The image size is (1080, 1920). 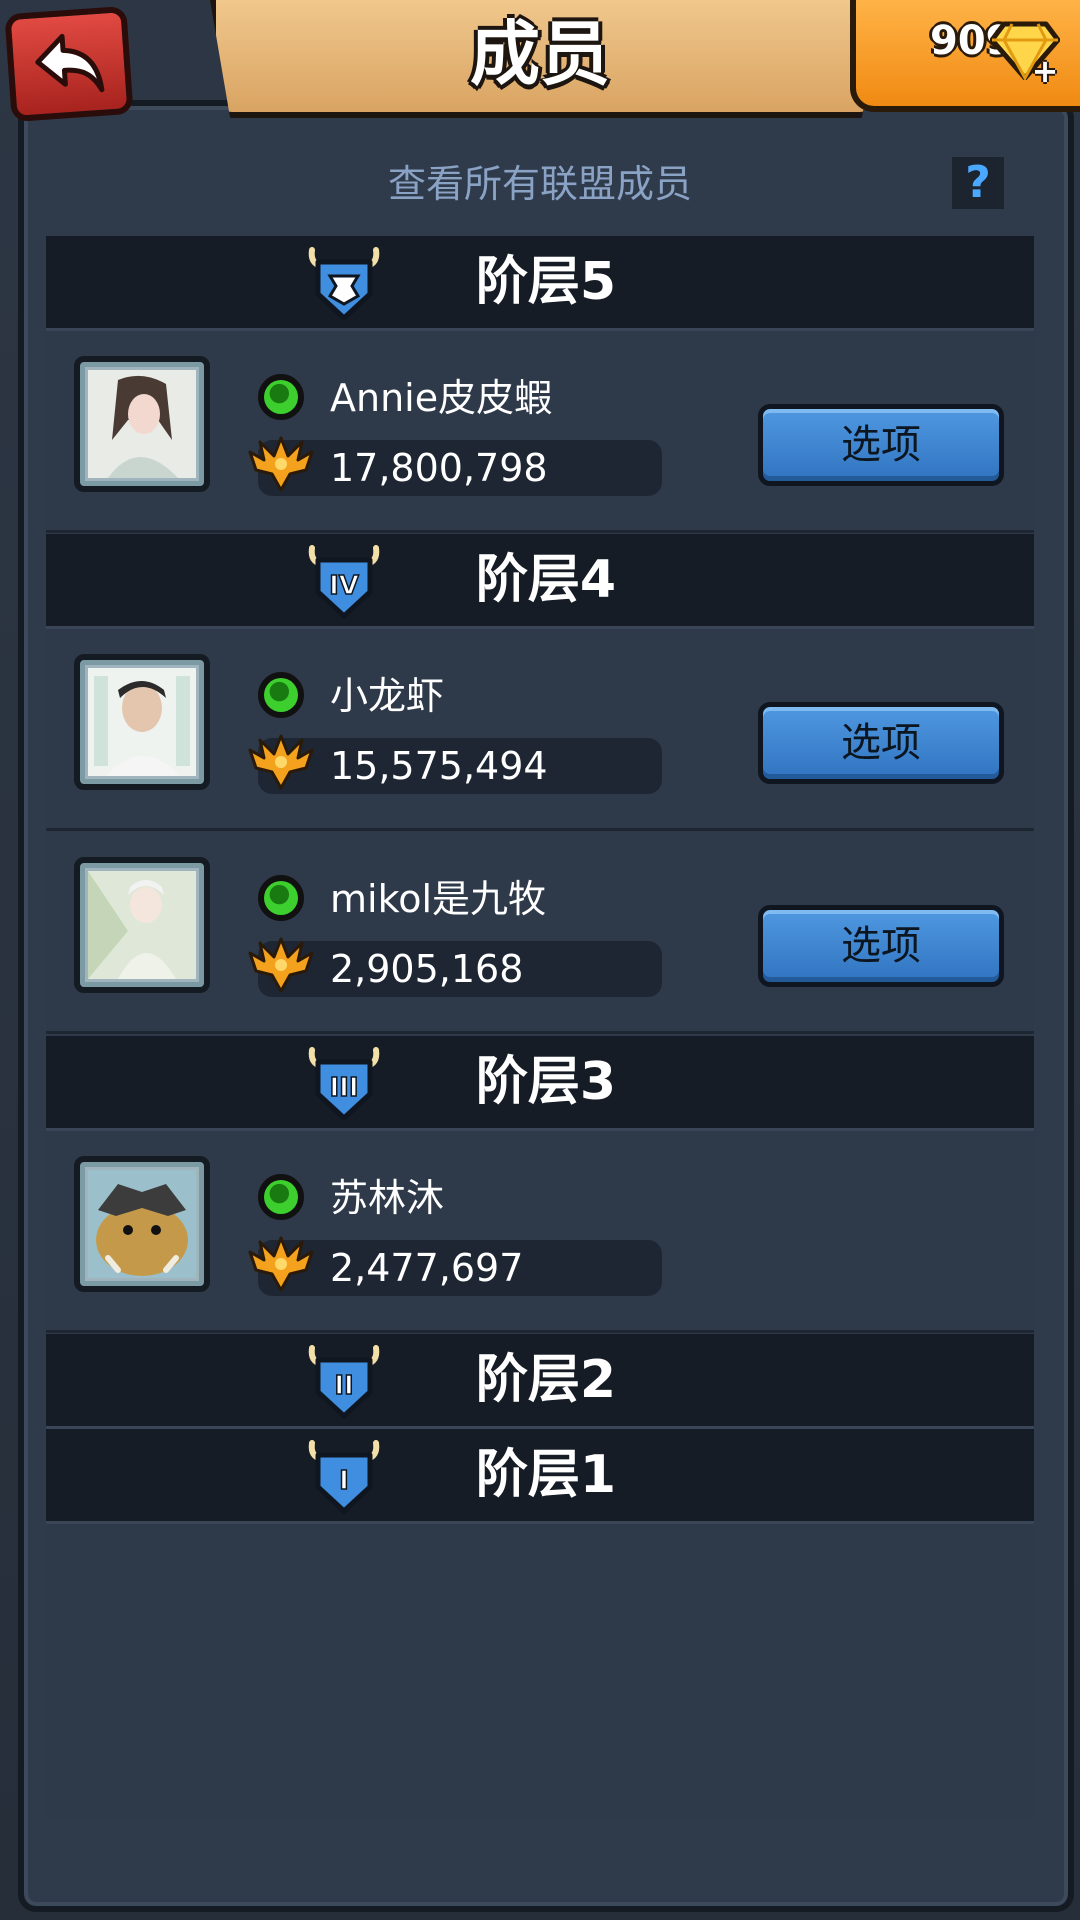 I want to click on help-button: ?, so click(x=978, y=183).